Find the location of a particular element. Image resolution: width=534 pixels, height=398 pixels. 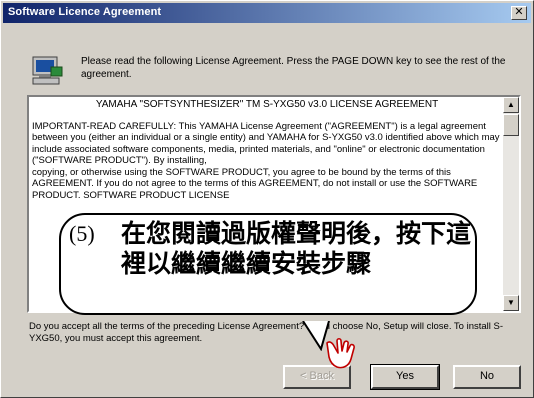

scroll-down-button: ▼ is located at coordinates (511, 303).